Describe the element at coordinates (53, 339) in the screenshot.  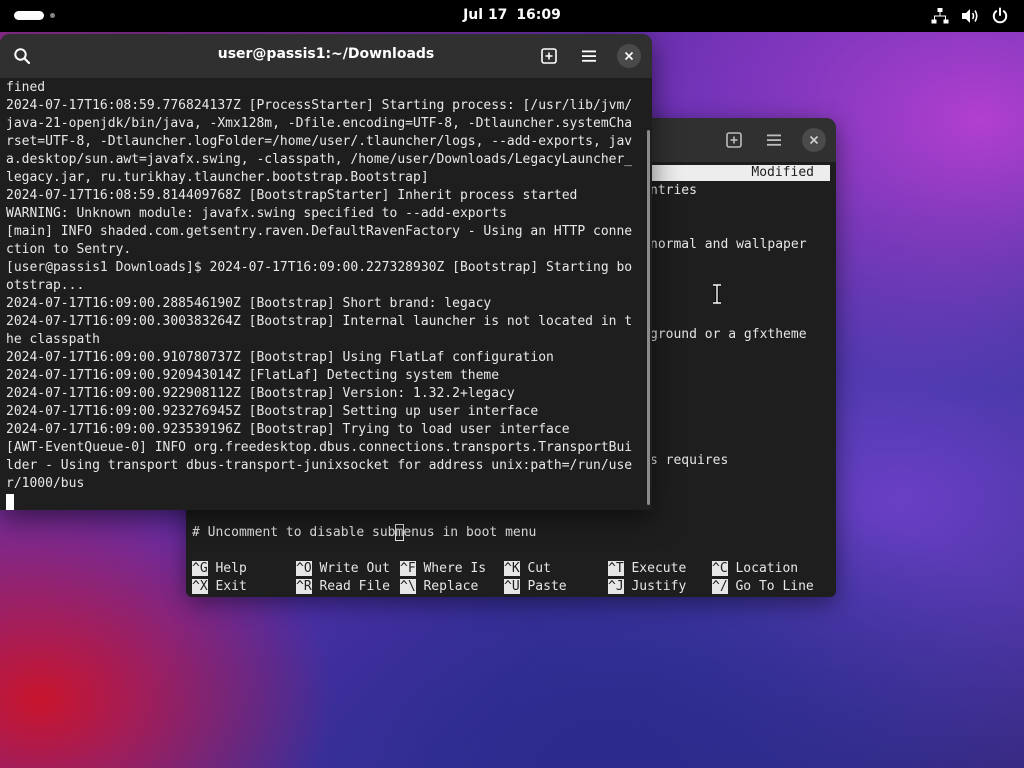
I see `terminal-line: he classpath` at that location.